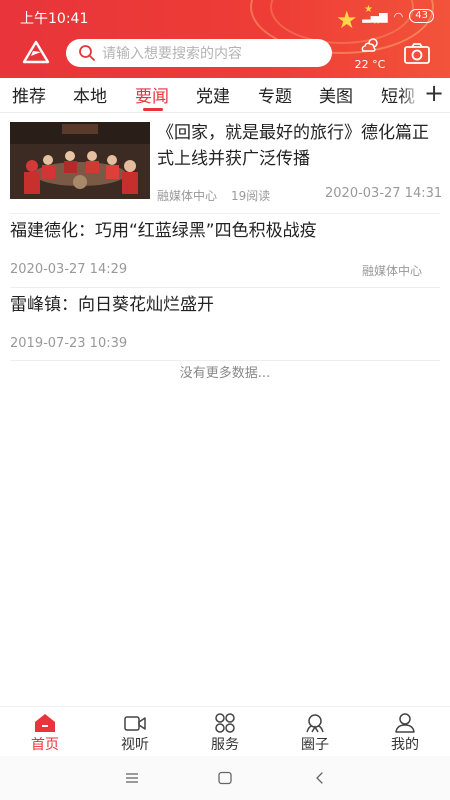  I want to click on camera-icon, so click(417, 53).